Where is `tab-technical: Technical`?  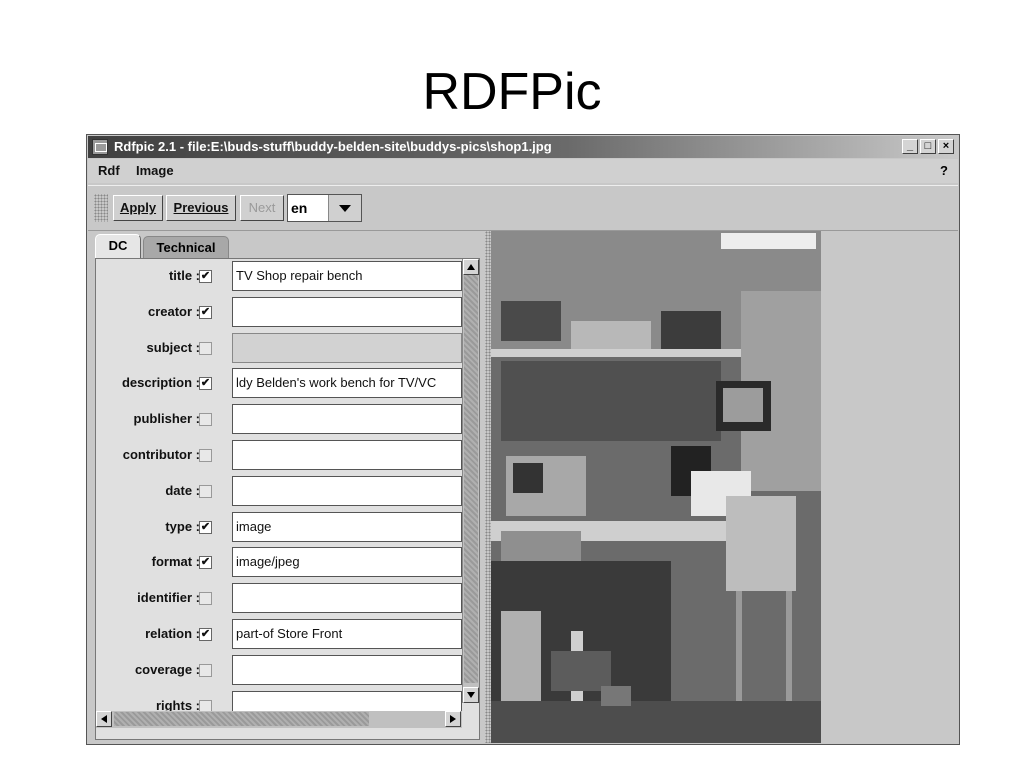 tab-technical: Technical is located at coordinates (186, 247).